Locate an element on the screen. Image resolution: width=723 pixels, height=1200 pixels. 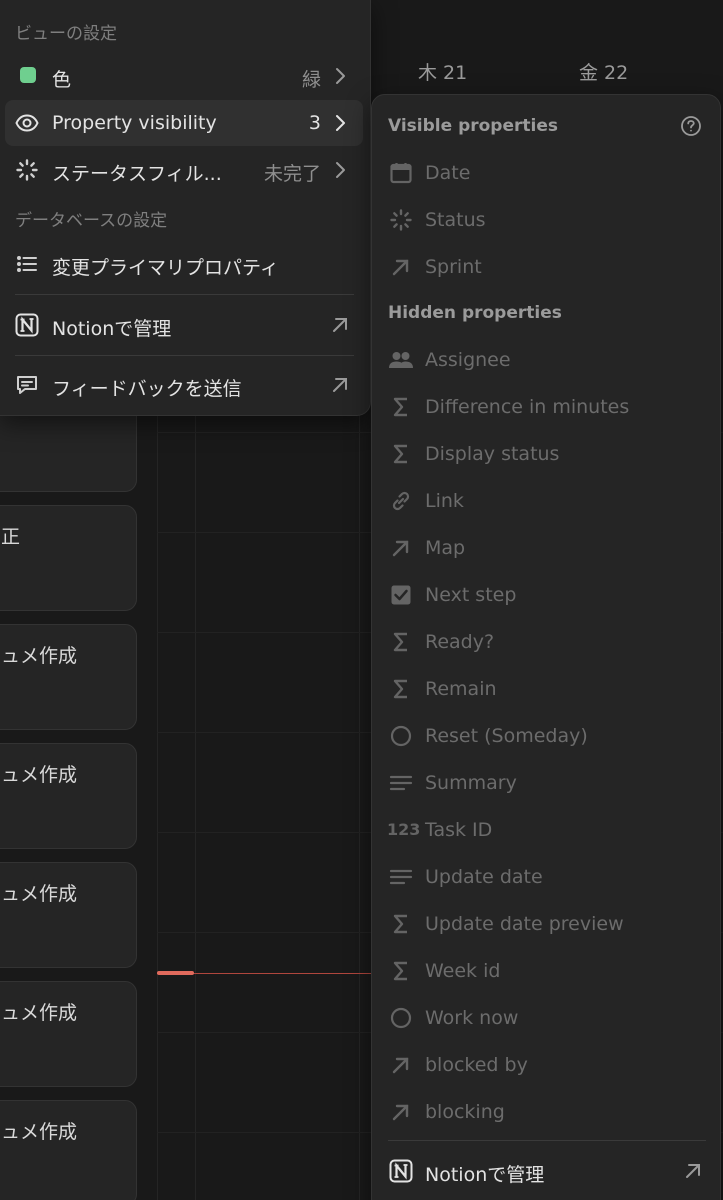
task-card: 正 is located at coordinates (68, 558).